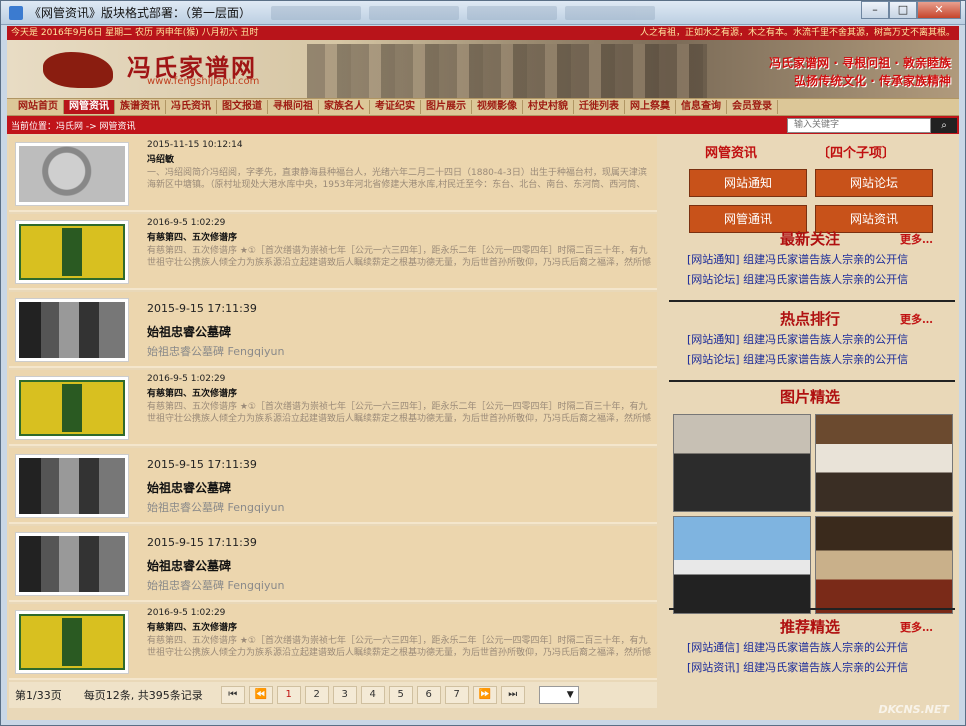  Describe the element at coordinates (400, 695) in the screenshot. I see `page-5-button: 5` at that location.